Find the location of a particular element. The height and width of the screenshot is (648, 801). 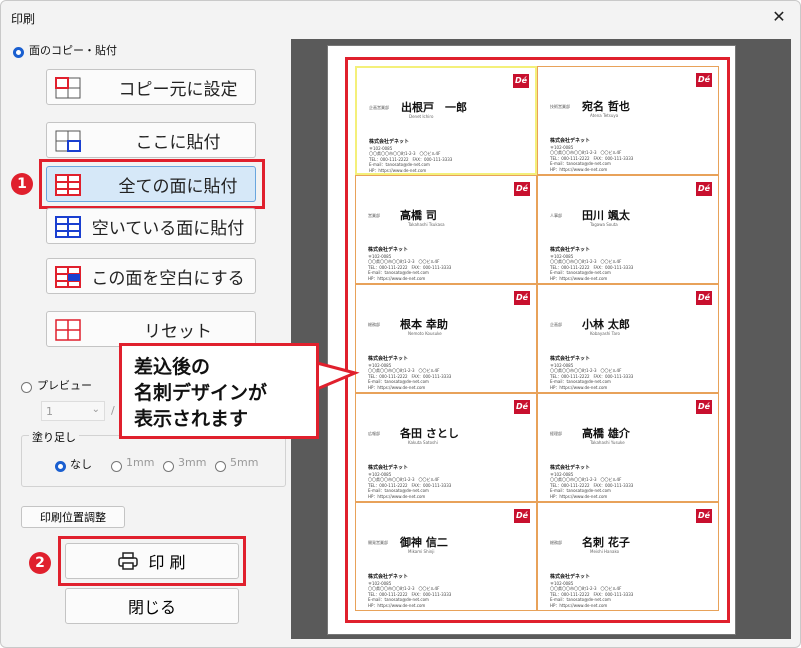

card-roman: Kobayashi Taro is located at coordinates (605, 333).